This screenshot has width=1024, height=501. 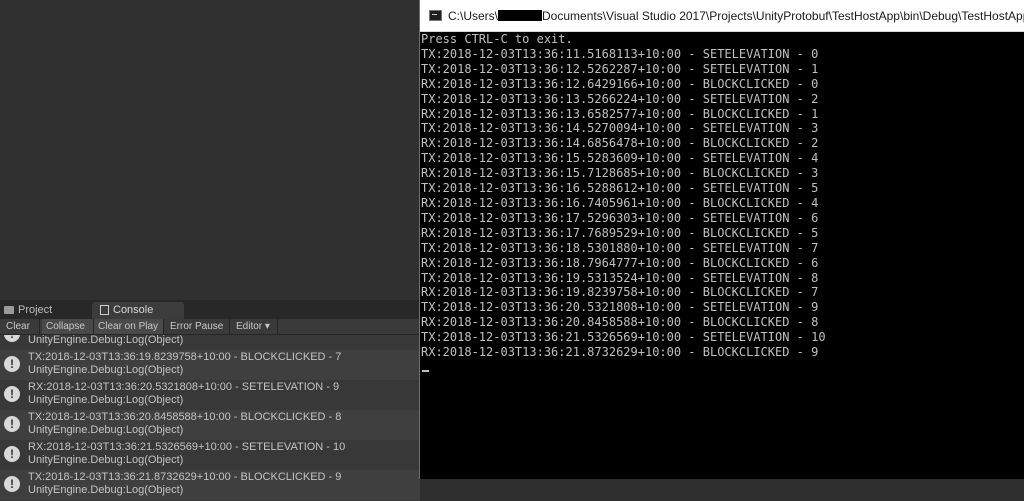 I want to click on clear-on-play-toggle: Clear on Play, so click(x=129, y=326).